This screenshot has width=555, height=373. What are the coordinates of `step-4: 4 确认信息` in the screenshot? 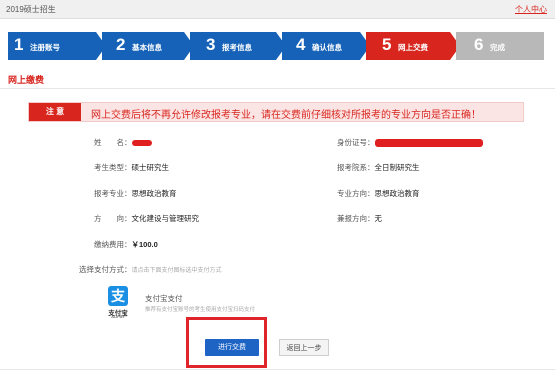 It's located at (321, 46).